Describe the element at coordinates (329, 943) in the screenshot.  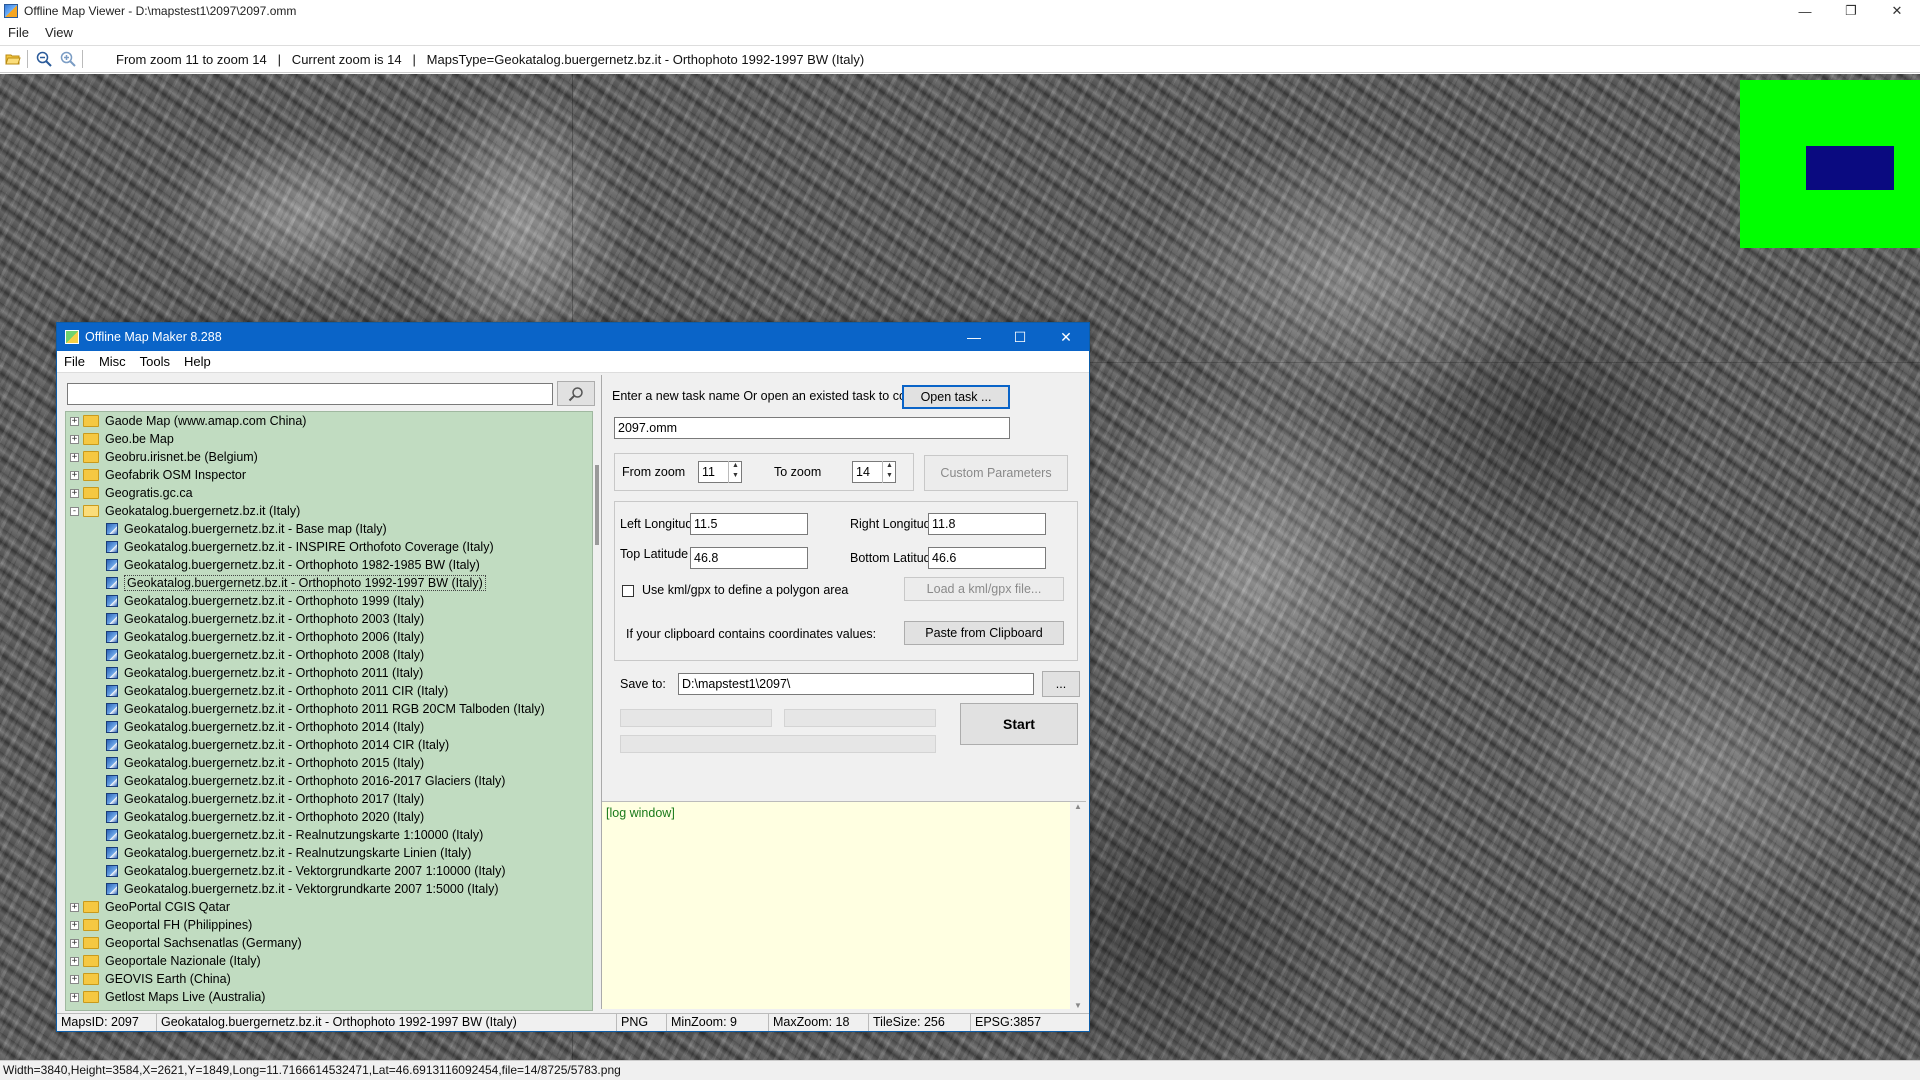
I see `tree-folder-item: + Geoportal Sachsenatlas (Germany)` at that location.